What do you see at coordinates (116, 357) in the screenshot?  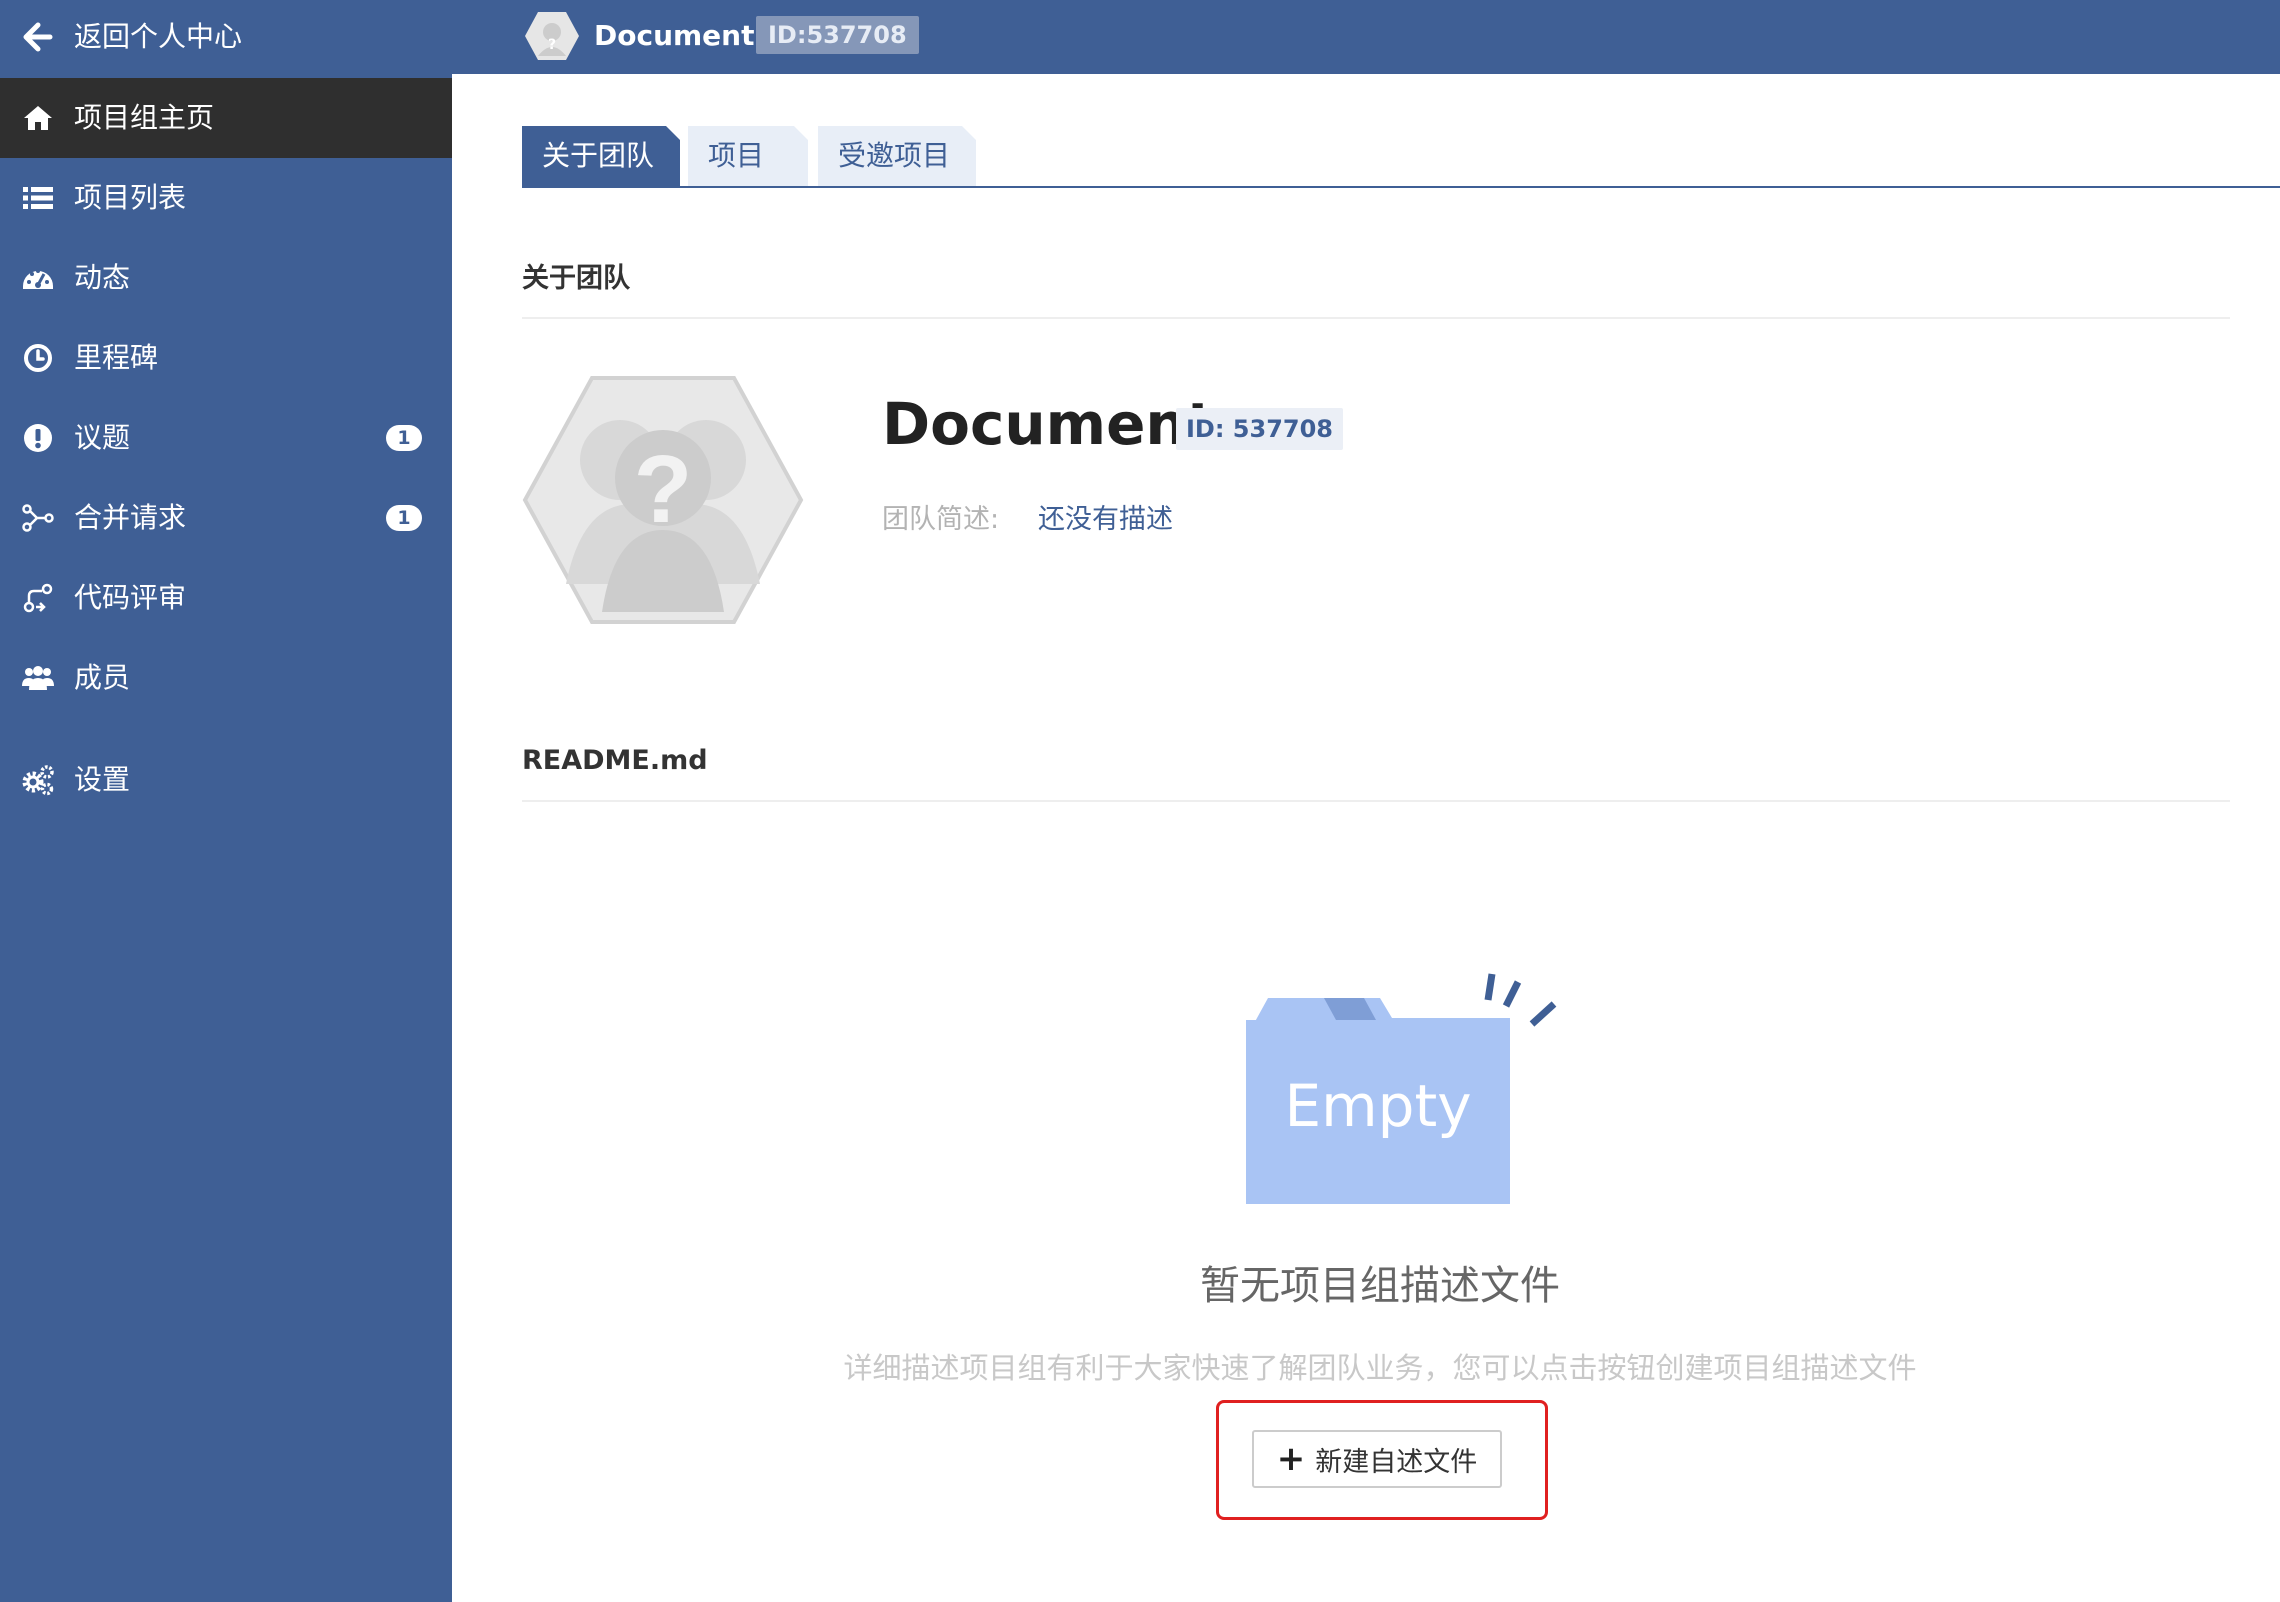 I see `sidebar-item-label: 里程碑` at bounding box center [116, 357].